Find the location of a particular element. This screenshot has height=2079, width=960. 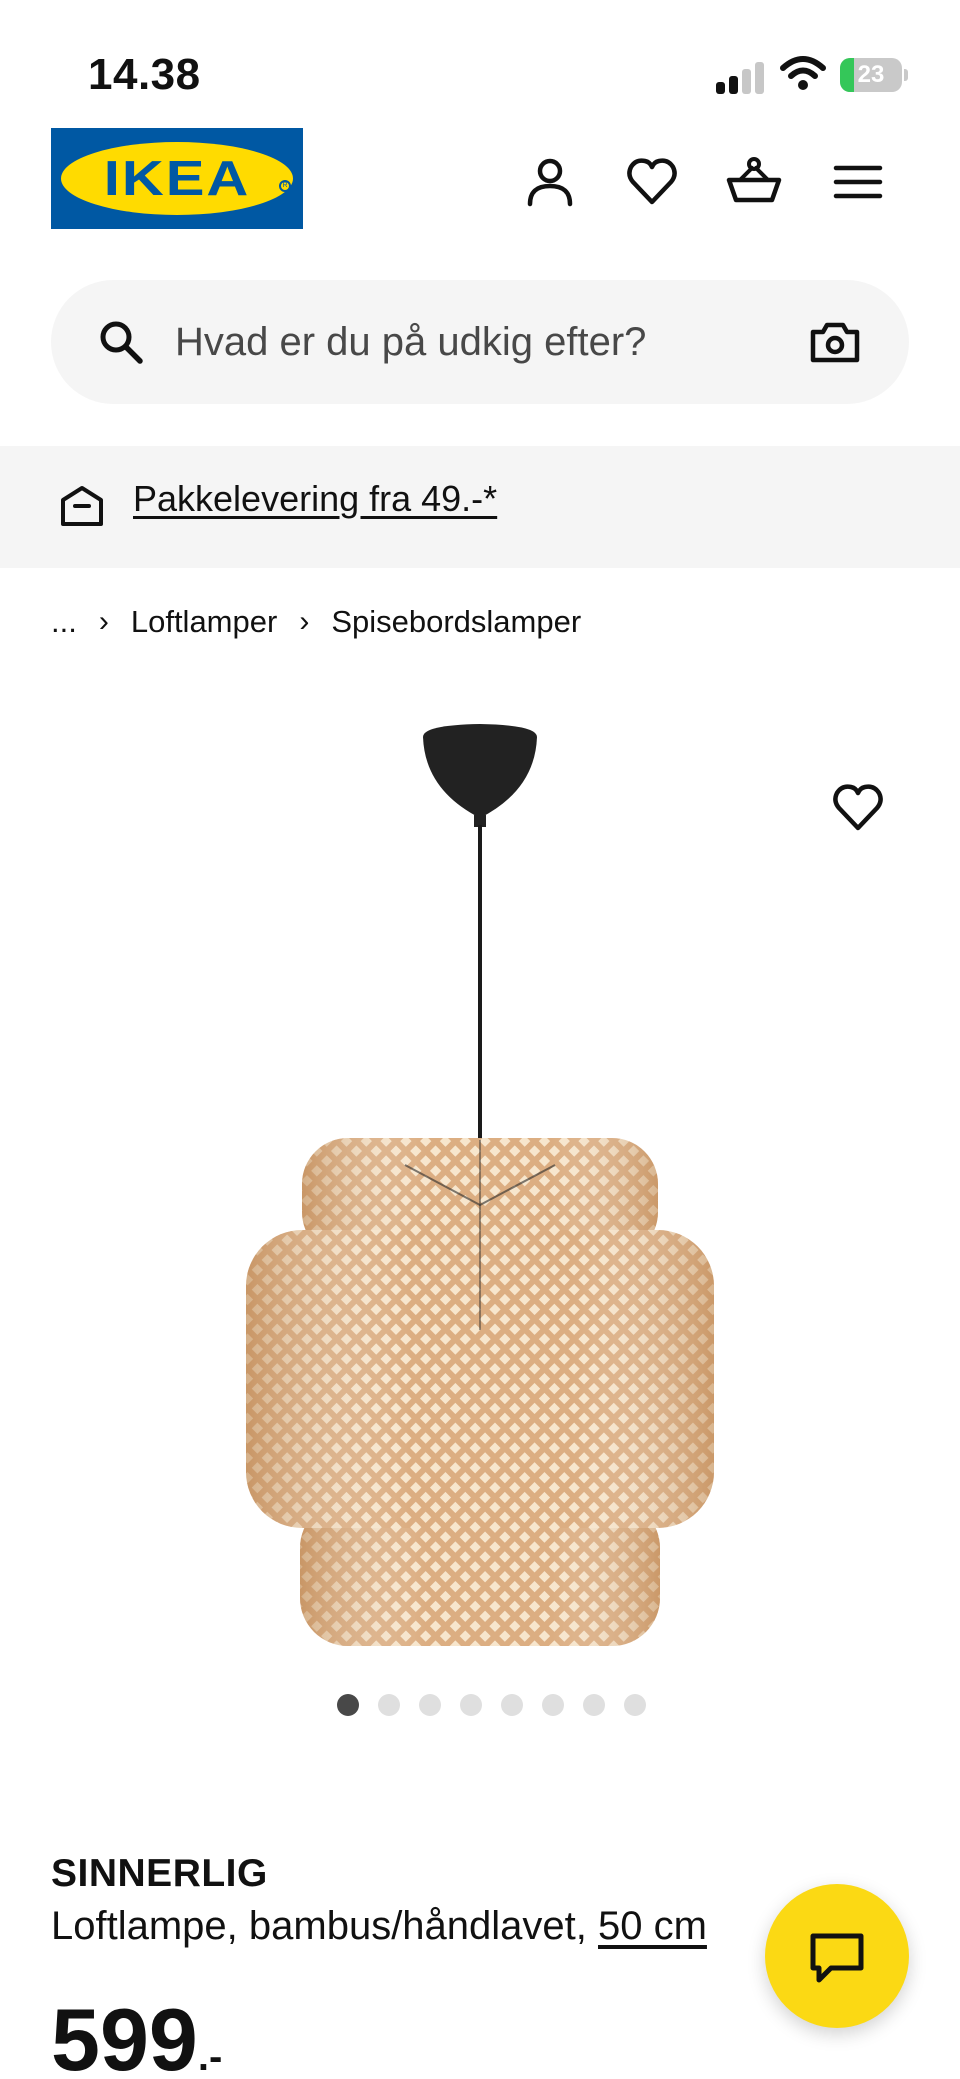

logo-text: IKEA is located at coordinates (177, 178).